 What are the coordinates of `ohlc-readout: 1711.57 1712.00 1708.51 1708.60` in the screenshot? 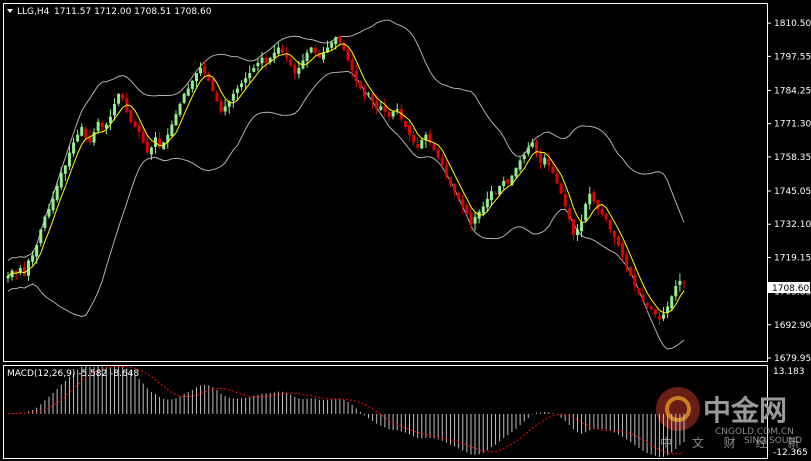 It's located at (133, 12).